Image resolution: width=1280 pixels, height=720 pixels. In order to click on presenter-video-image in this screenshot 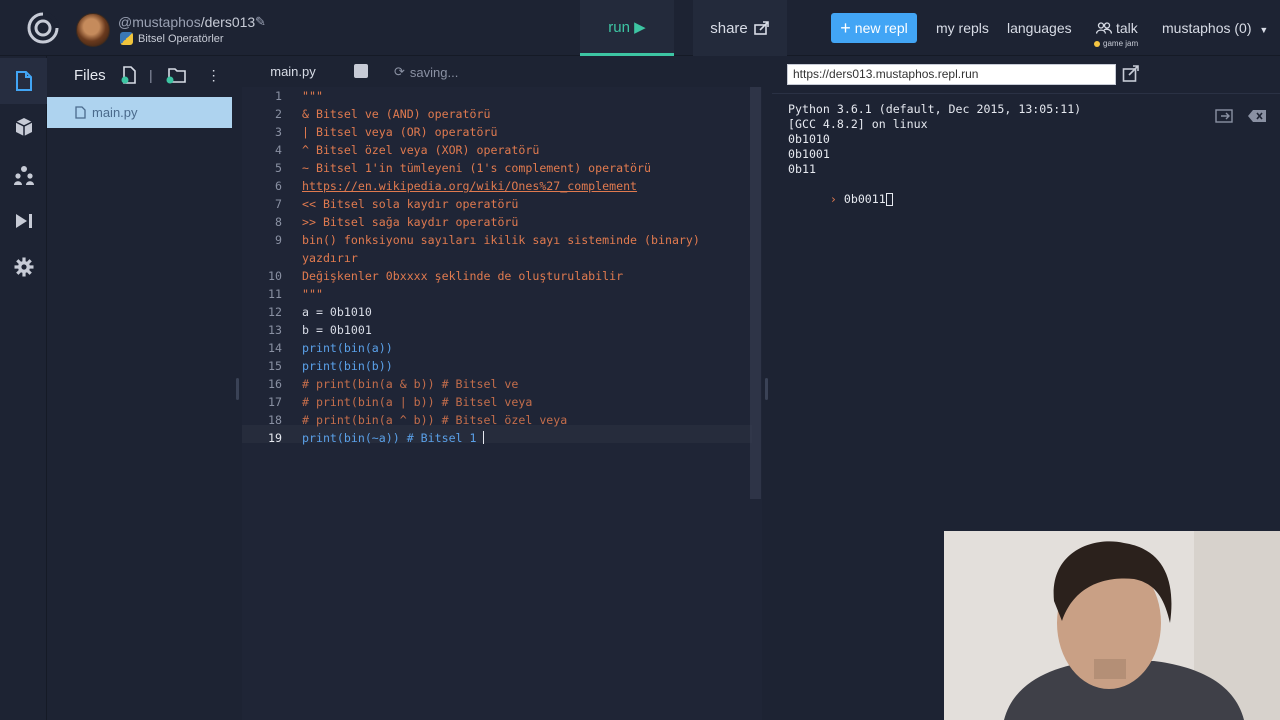, I will do `click(1112, 625)`.